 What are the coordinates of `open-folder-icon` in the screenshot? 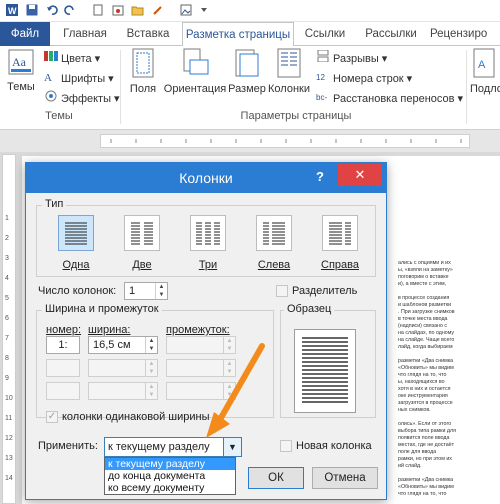 It's located at (138, 10).